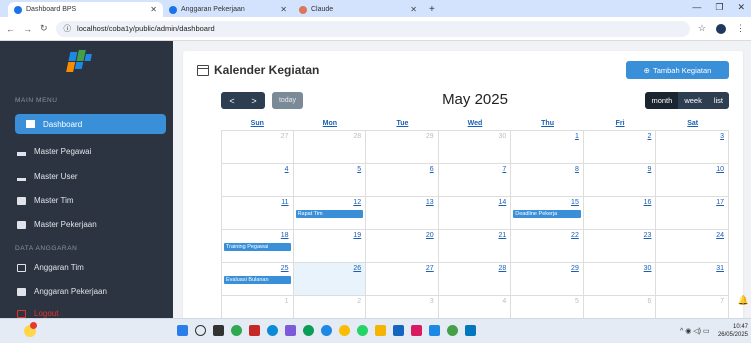 This screenshot has width=751, height=343. What do you see at coordinates (330, 307) in the screenshot?
I see `day-cell: 2` at bounding box center [330, 307].